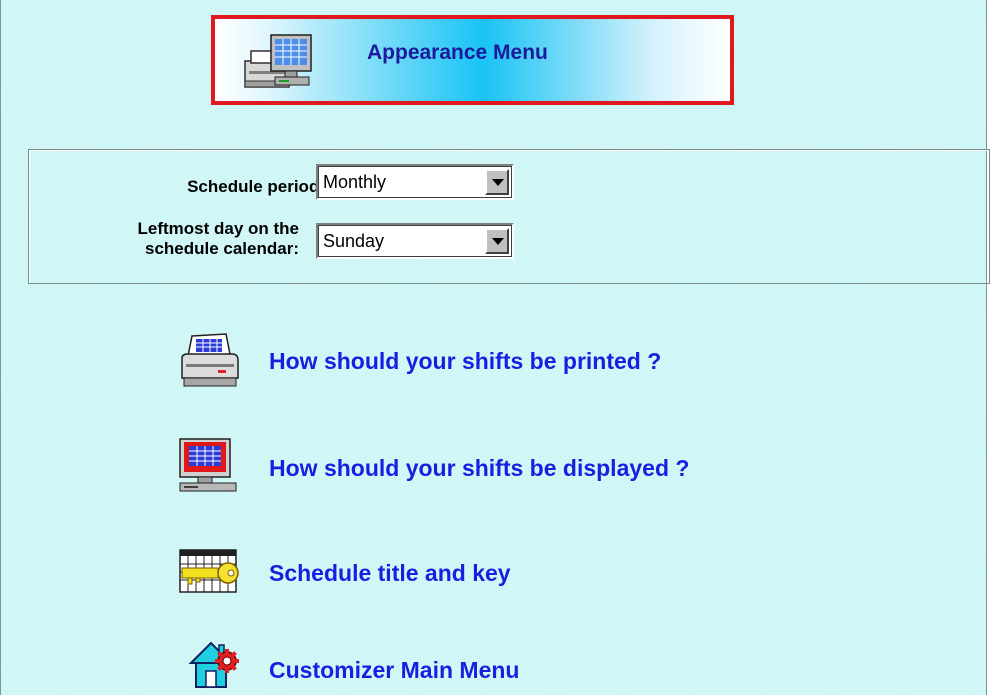  What do you see at coordinates (465, 361) in the screenshot?
I see `menu-link-printed: How should your shifts be printed ?` at bounding box center [465, 361].